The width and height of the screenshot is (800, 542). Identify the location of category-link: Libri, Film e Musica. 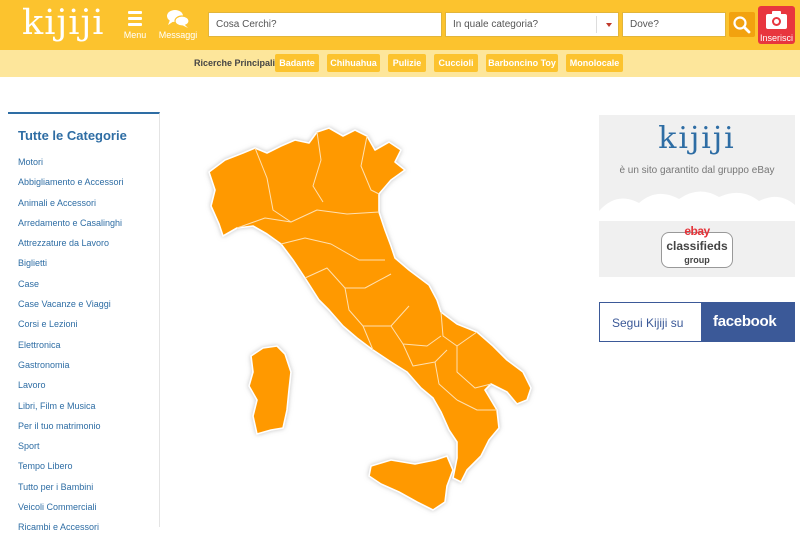
(71, 410).